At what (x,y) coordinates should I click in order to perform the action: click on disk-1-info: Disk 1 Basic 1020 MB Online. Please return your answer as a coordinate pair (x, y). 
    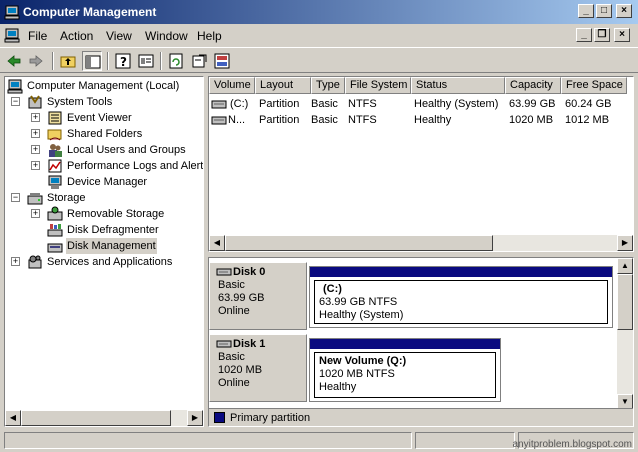
    Looking at the image, I should click on (258, 368).